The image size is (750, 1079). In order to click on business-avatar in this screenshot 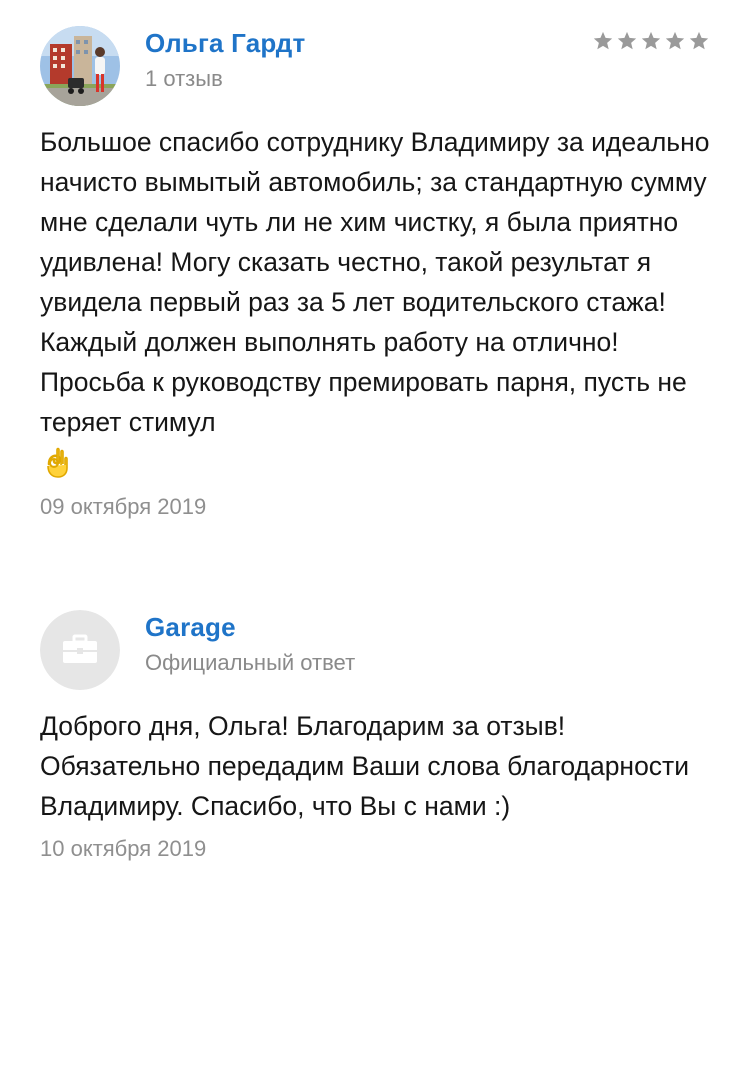, I will do `click(80, 650)`.